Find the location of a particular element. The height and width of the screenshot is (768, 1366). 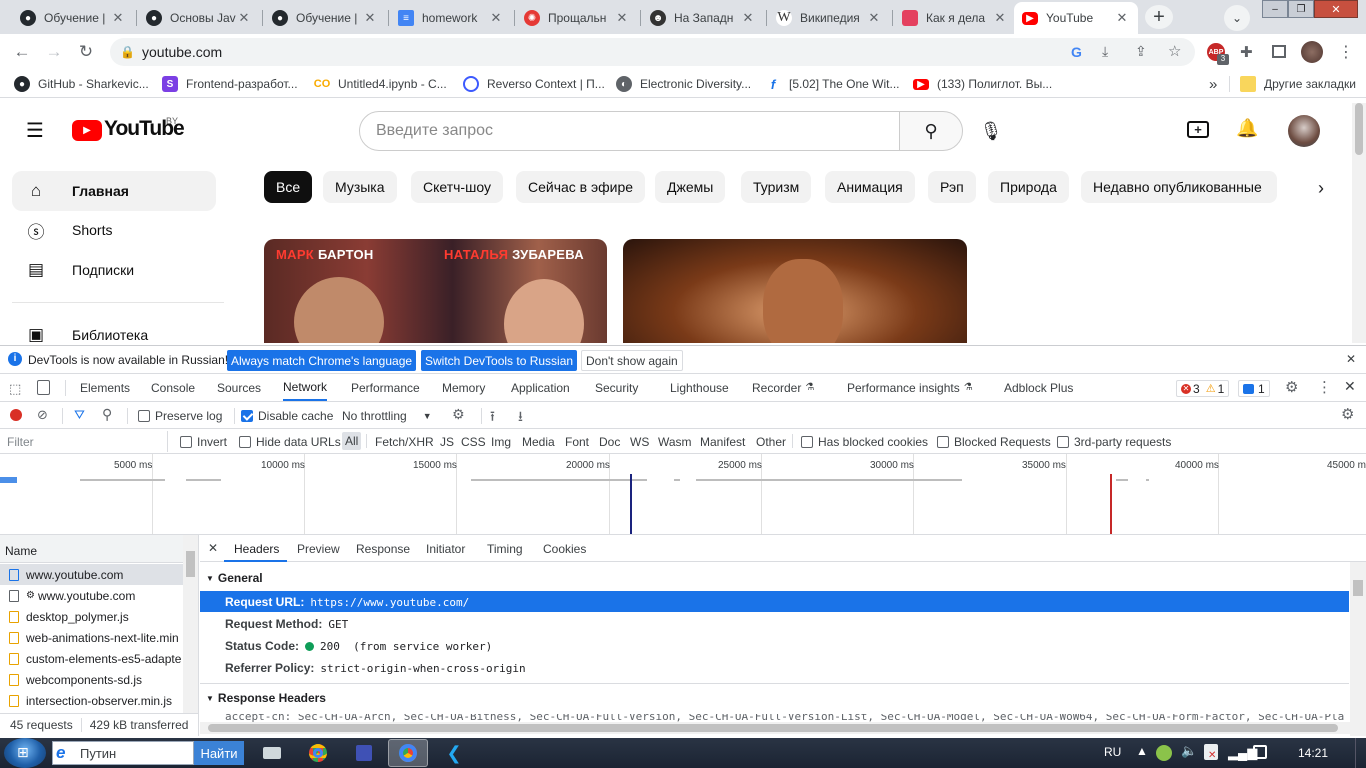

tray-device-icon is located at coordinates (1260, 752).